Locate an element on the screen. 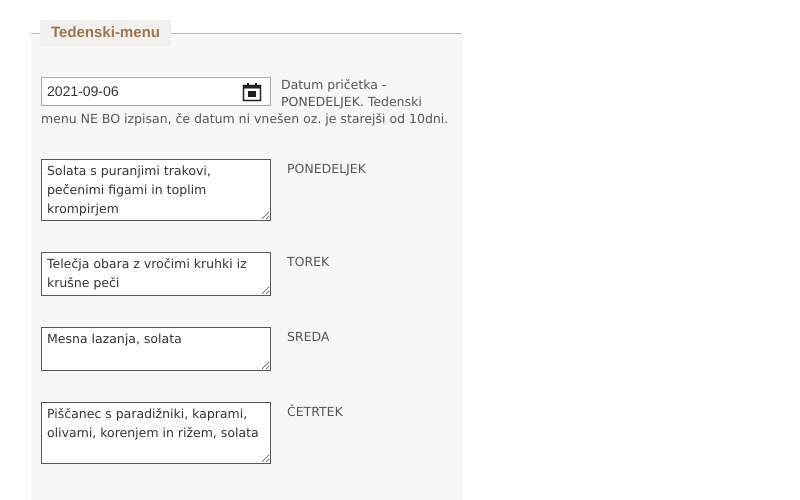 This screenshot has height=500, width=800. help-text: menu NE BO izpisan, če datum ni vnešen oz. je starejši od 10dni. is located at coordinates (245, 118).